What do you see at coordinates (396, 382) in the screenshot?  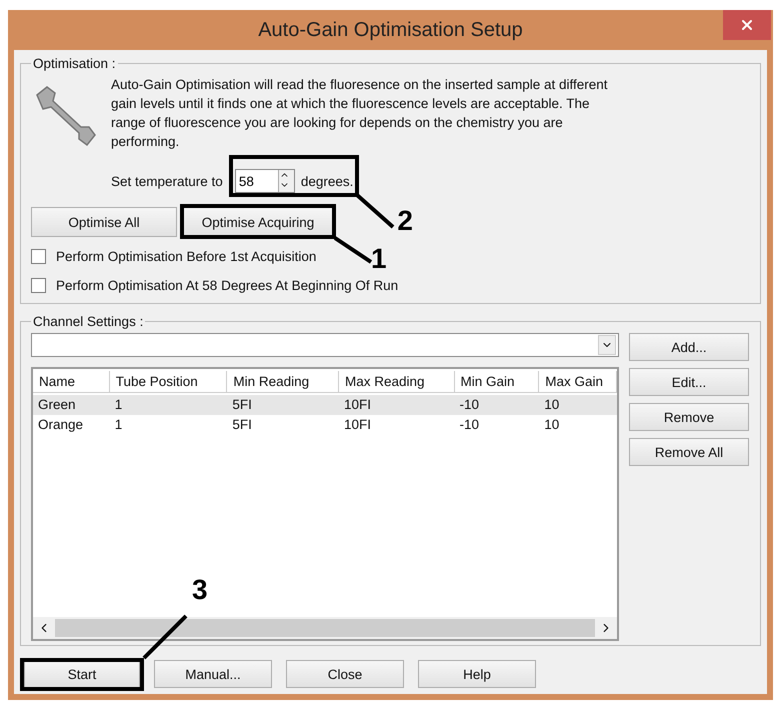 I see `column-header: Max Reading` at bounding box center [396, 382].